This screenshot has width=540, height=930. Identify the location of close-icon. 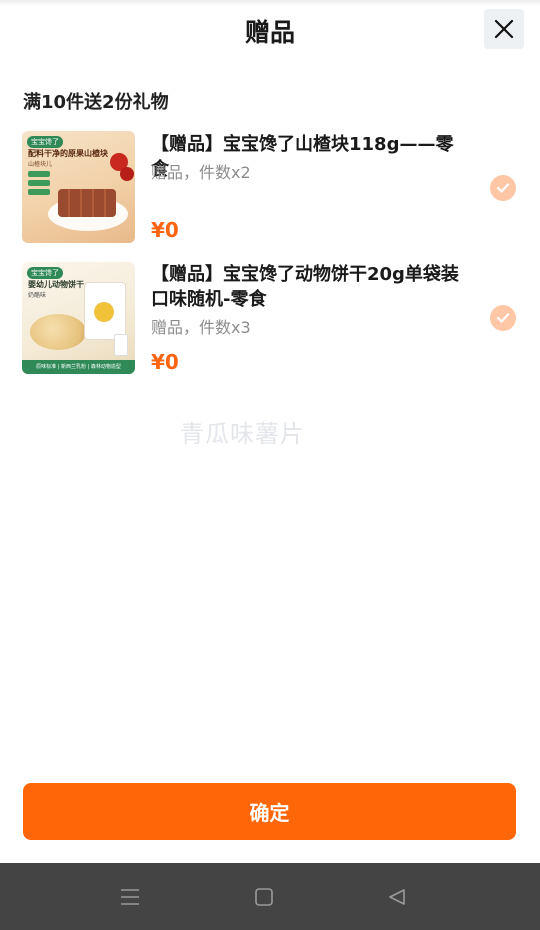
(504, 29).